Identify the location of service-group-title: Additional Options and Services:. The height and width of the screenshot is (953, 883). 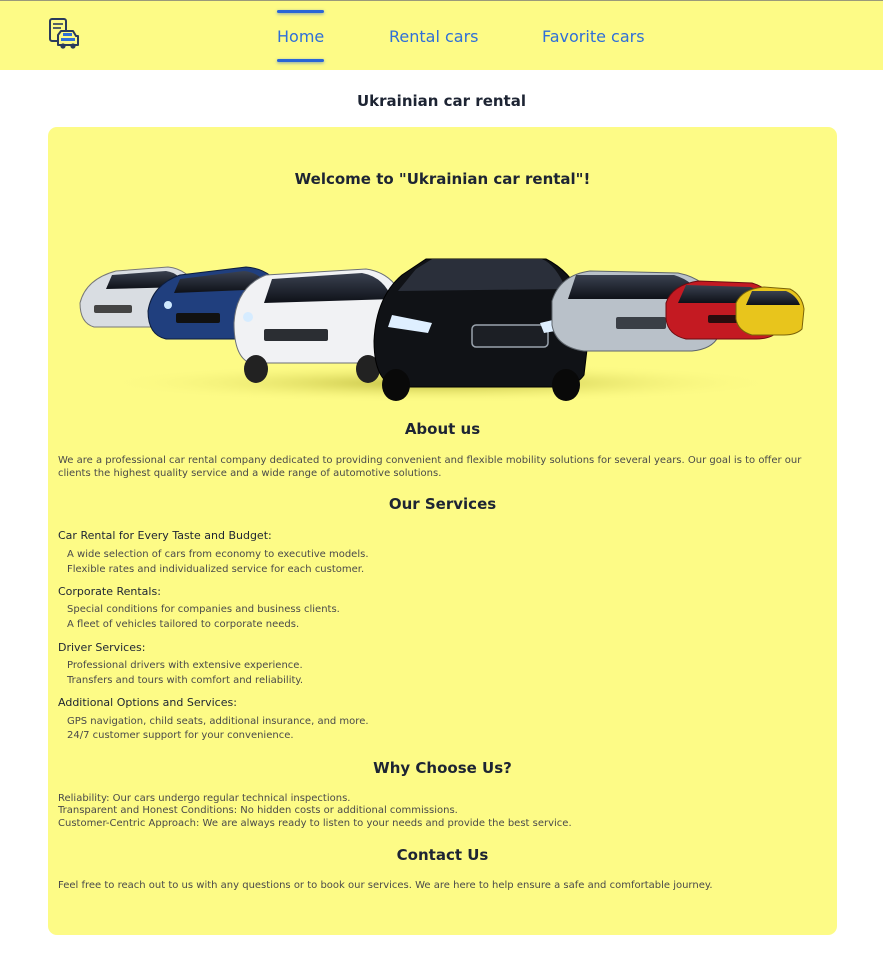
(147, 702).